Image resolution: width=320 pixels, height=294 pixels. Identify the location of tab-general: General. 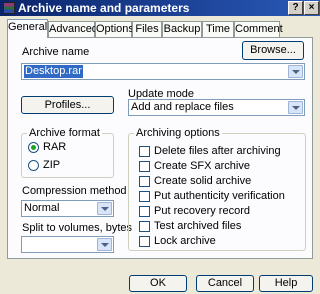
(27, 28).